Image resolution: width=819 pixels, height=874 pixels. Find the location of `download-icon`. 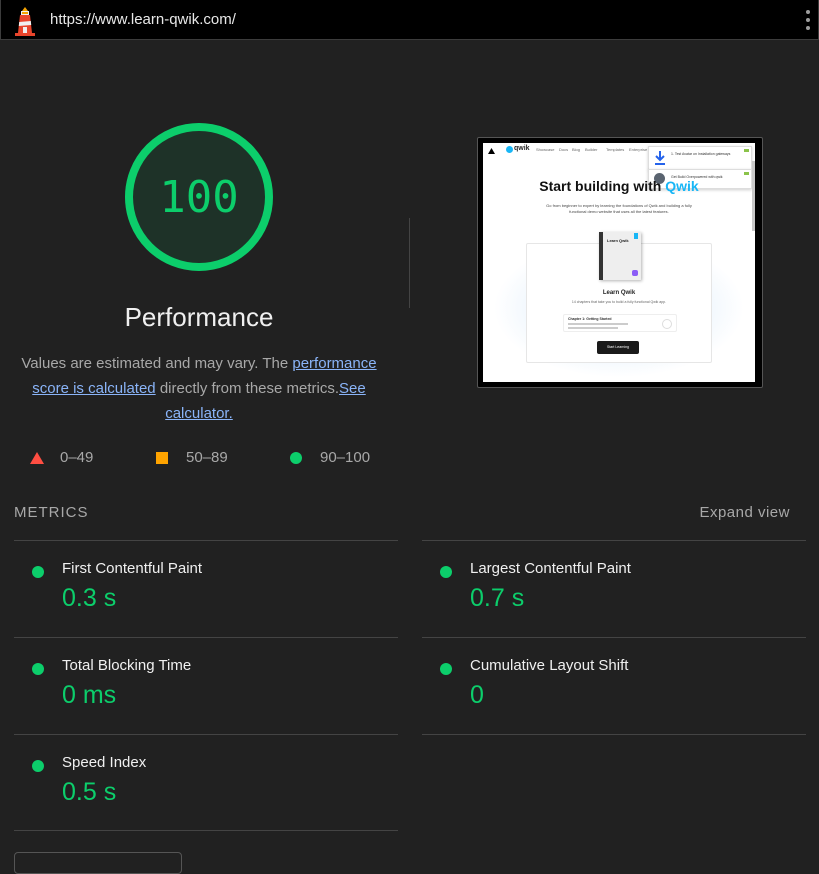

download-icon is located at coordinates (660, 158).